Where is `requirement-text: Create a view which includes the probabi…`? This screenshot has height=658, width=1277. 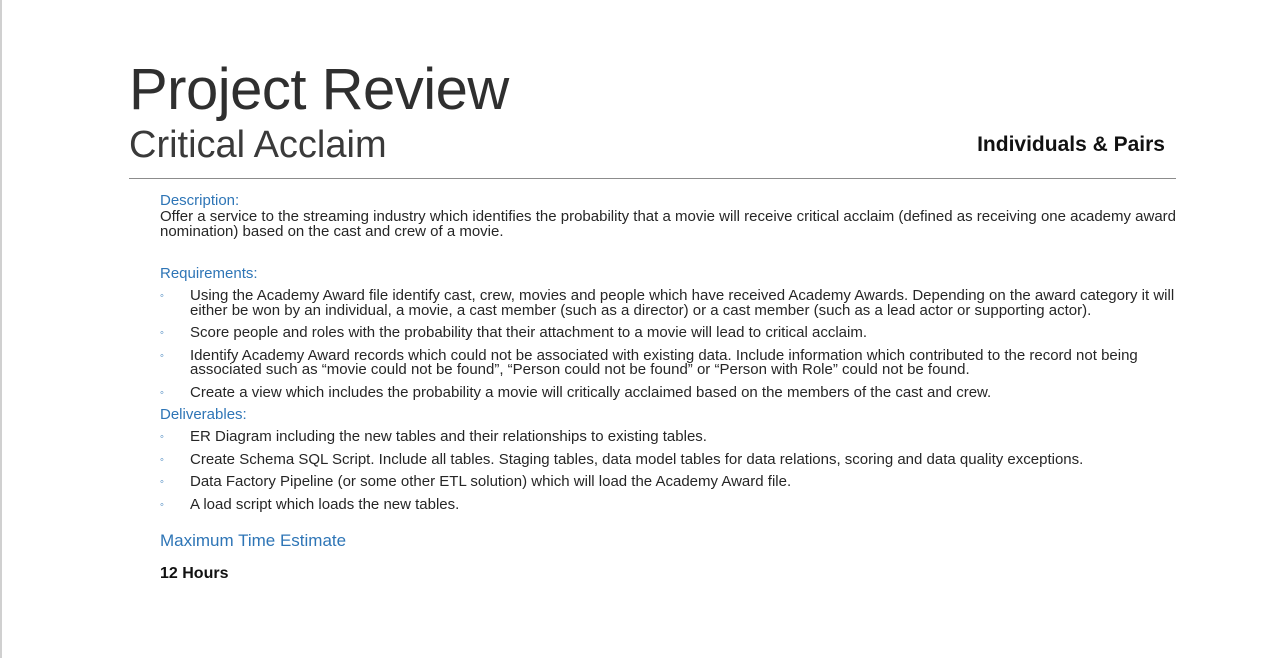
requirement-text: Create a view which includes the probabi… is located at coordinates (591, 392).